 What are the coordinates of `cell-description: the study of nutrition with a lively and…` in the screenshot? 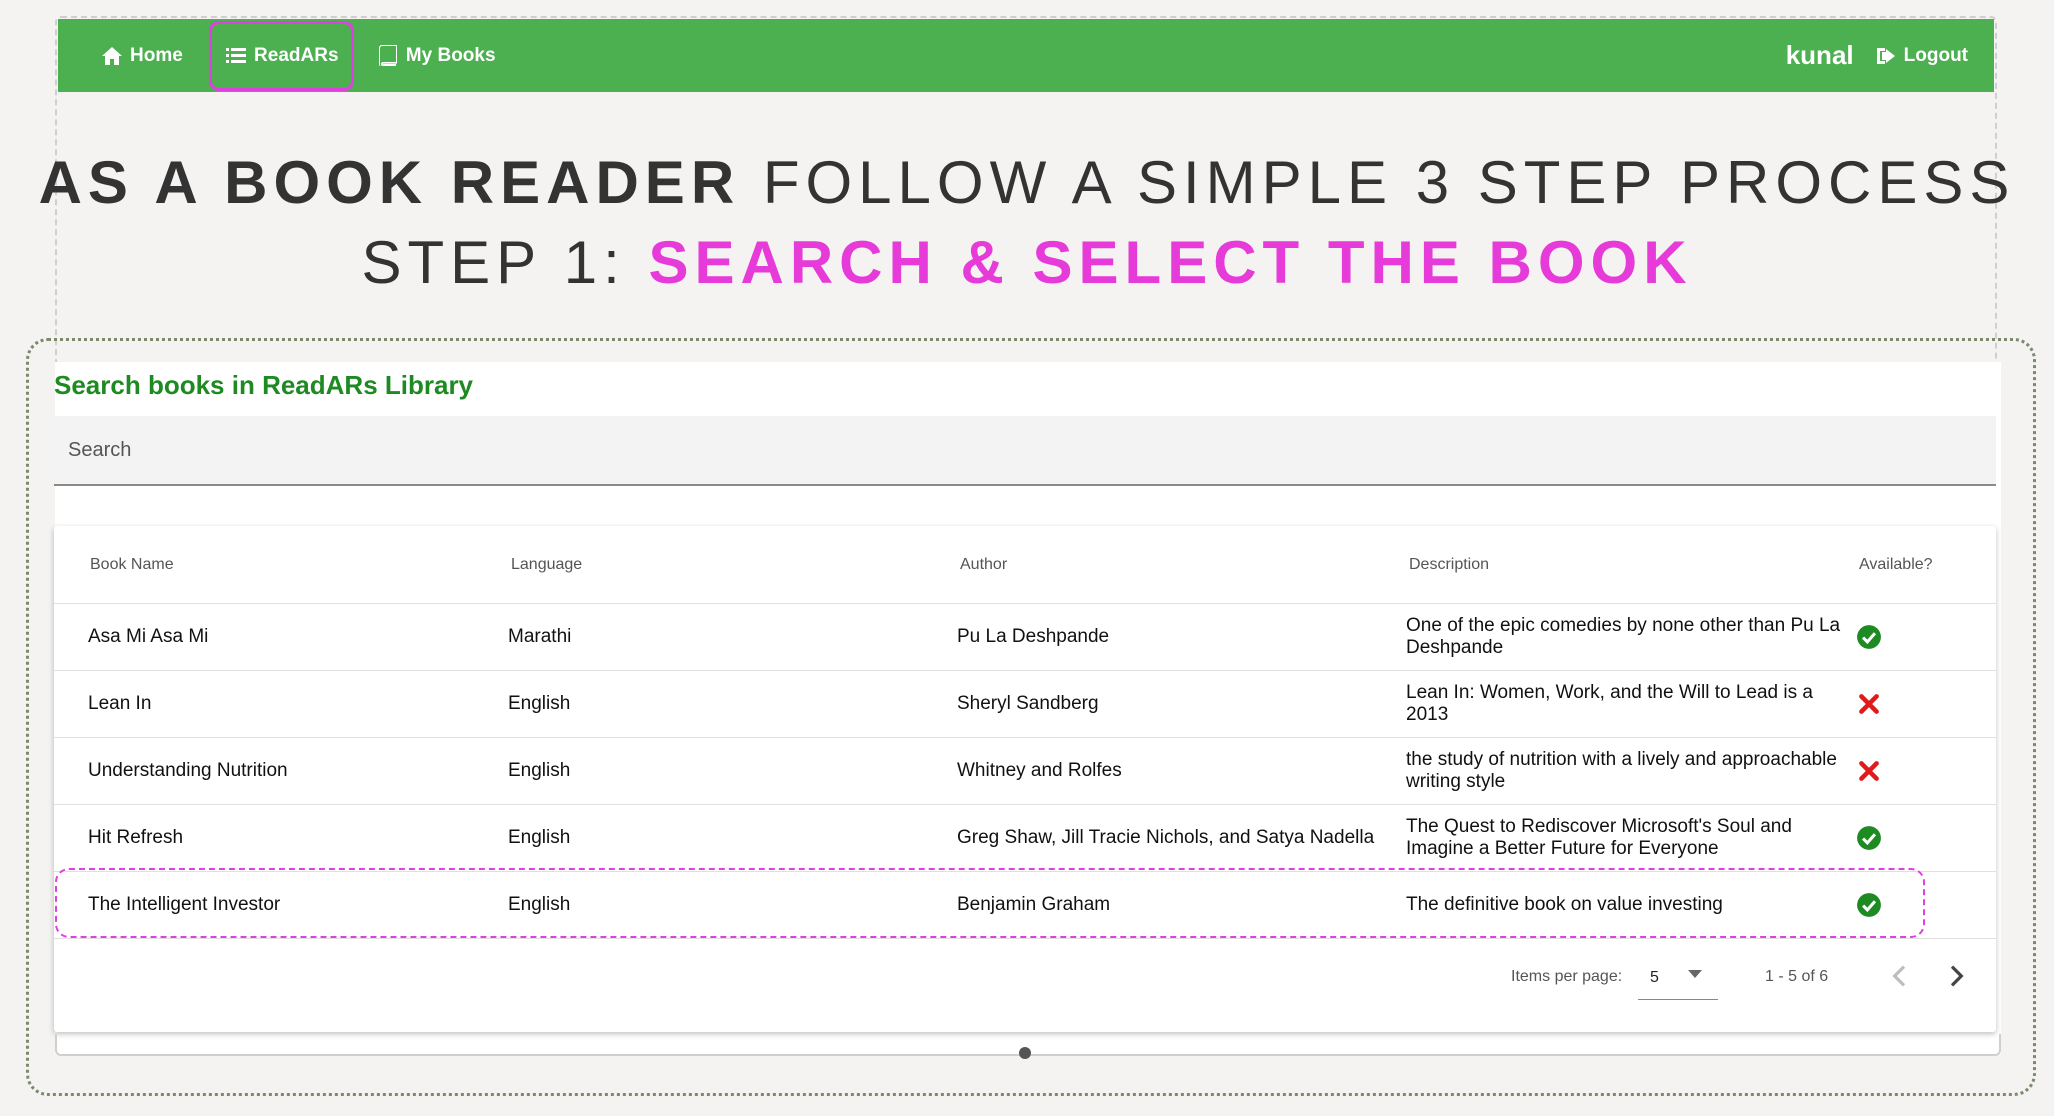 It's located at (1621, 770).